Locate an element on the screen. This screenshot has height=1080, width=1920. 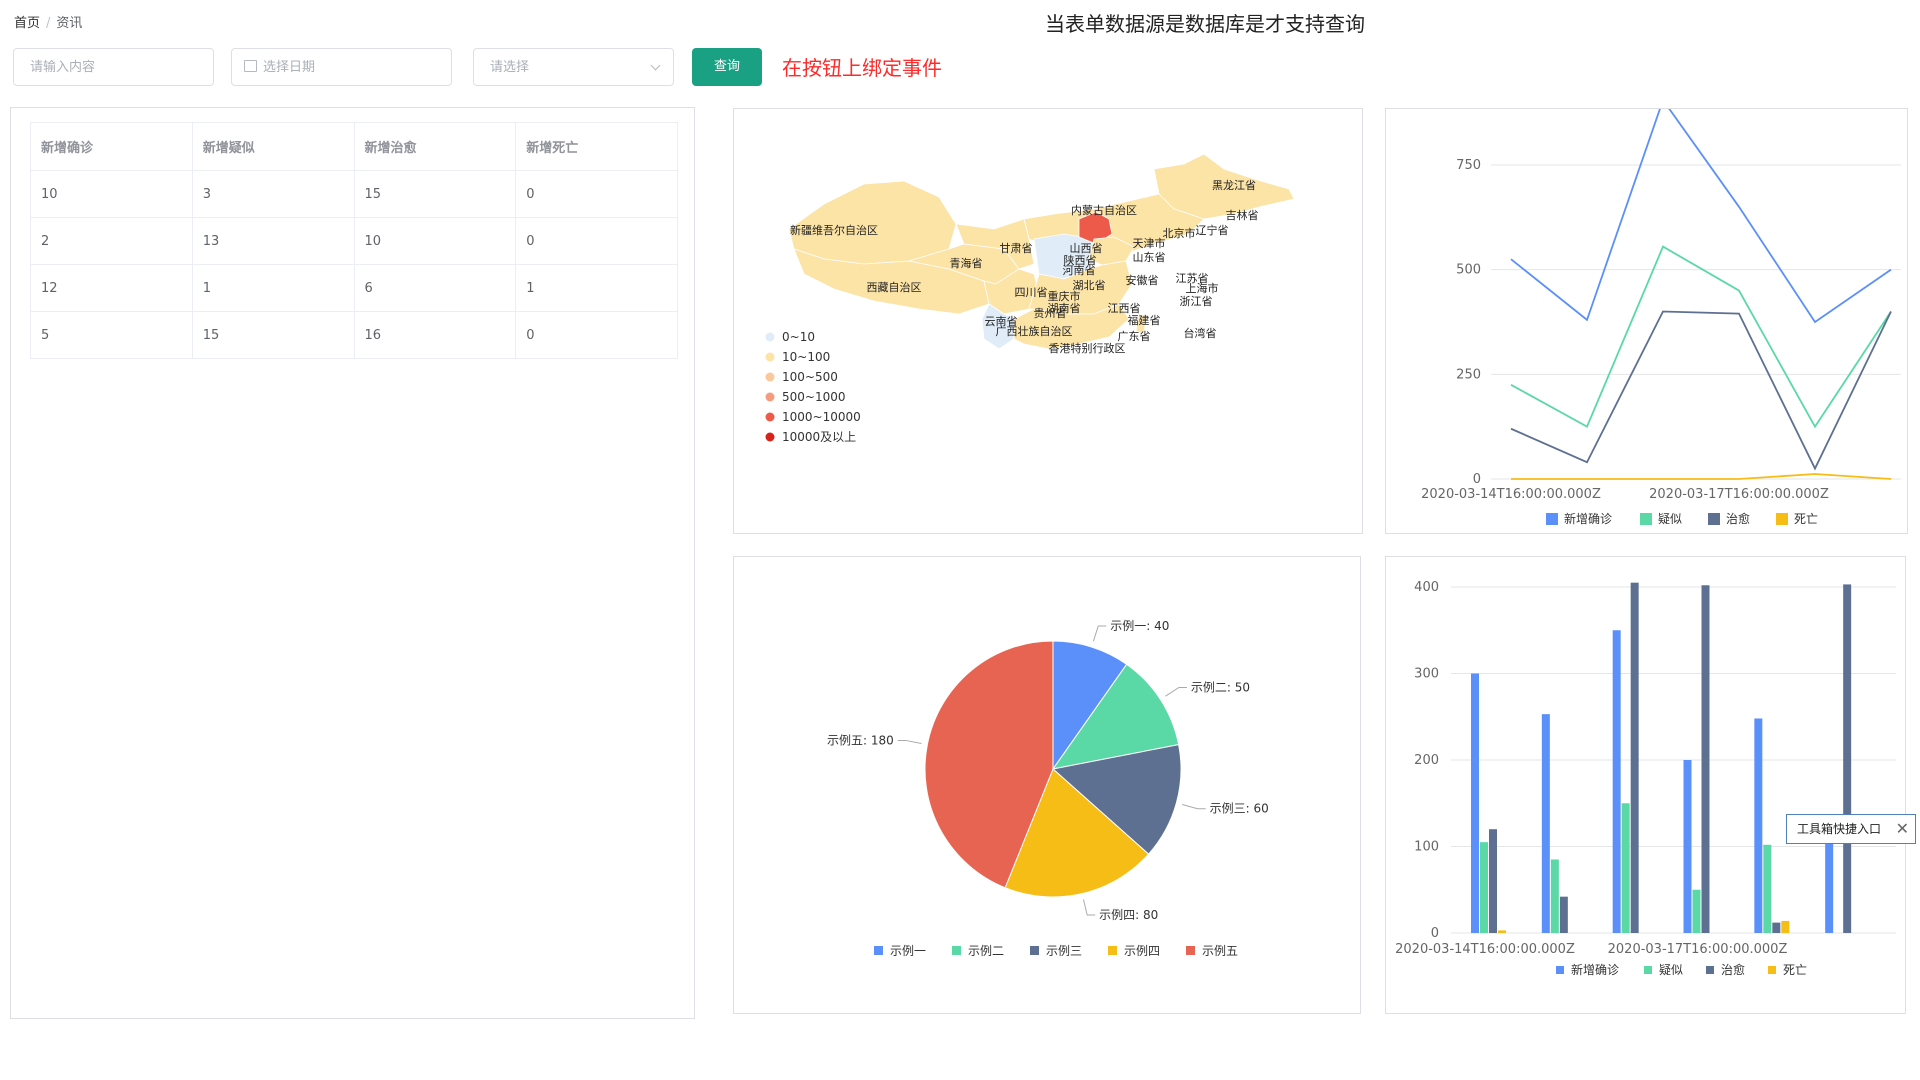
legend-label: 10~100 is located at coordinates (806, 357).